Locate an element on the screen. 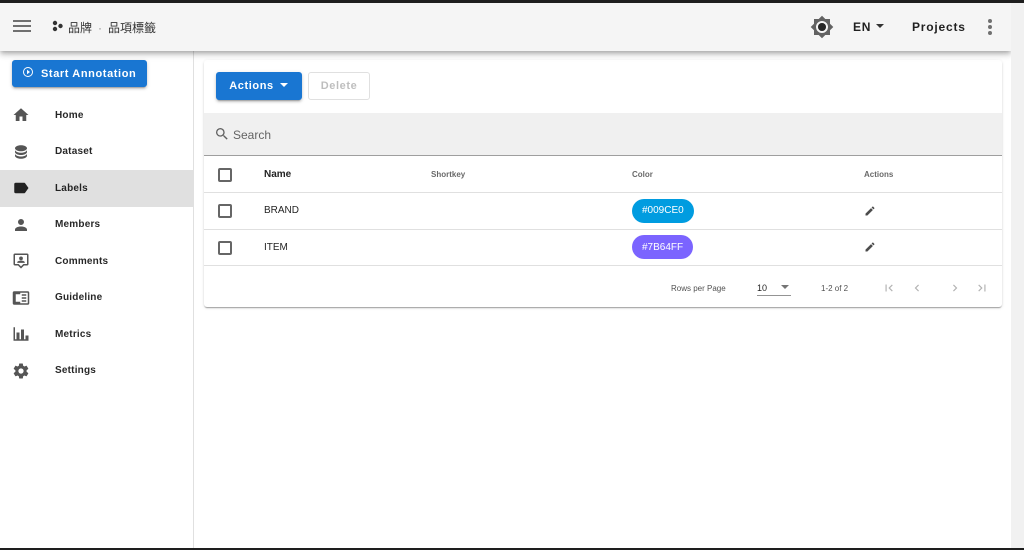  sidebar-item-comments: Comments is located at coordinates (96, 261).